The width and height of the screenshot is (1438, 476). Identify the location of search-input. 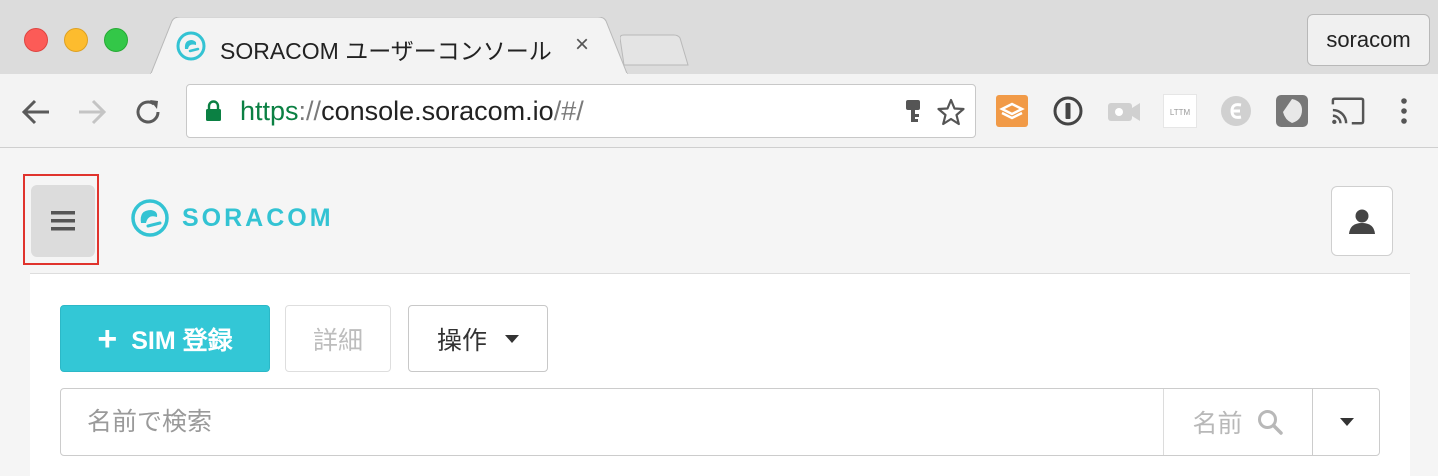
(612, 422).